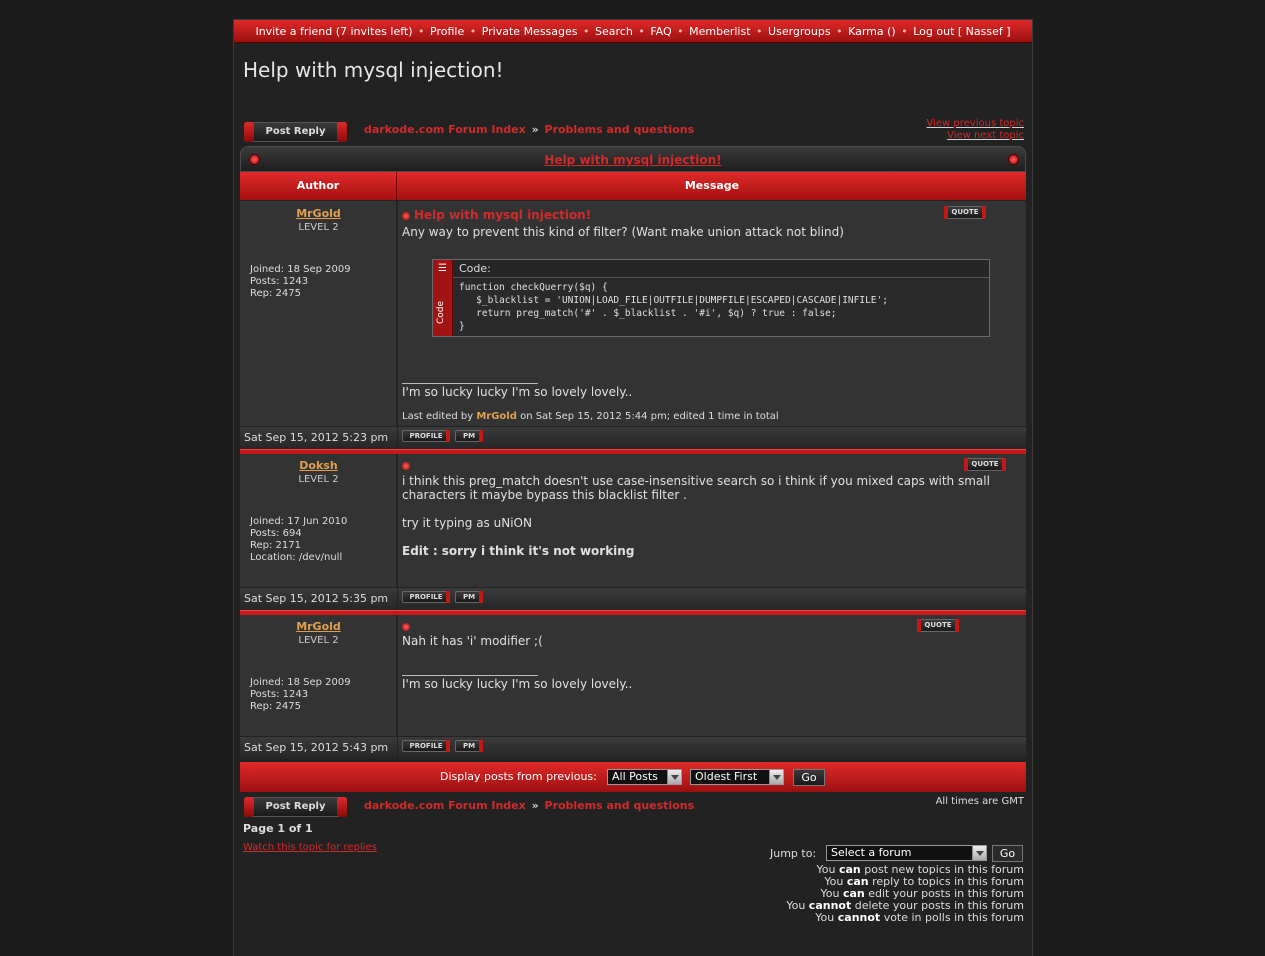 The width and height of the screenshot is (1265, 956). Describe the element at coordinates (275, 545) in the screenshot. I see `author-rep: Rep: 2171` at that location.